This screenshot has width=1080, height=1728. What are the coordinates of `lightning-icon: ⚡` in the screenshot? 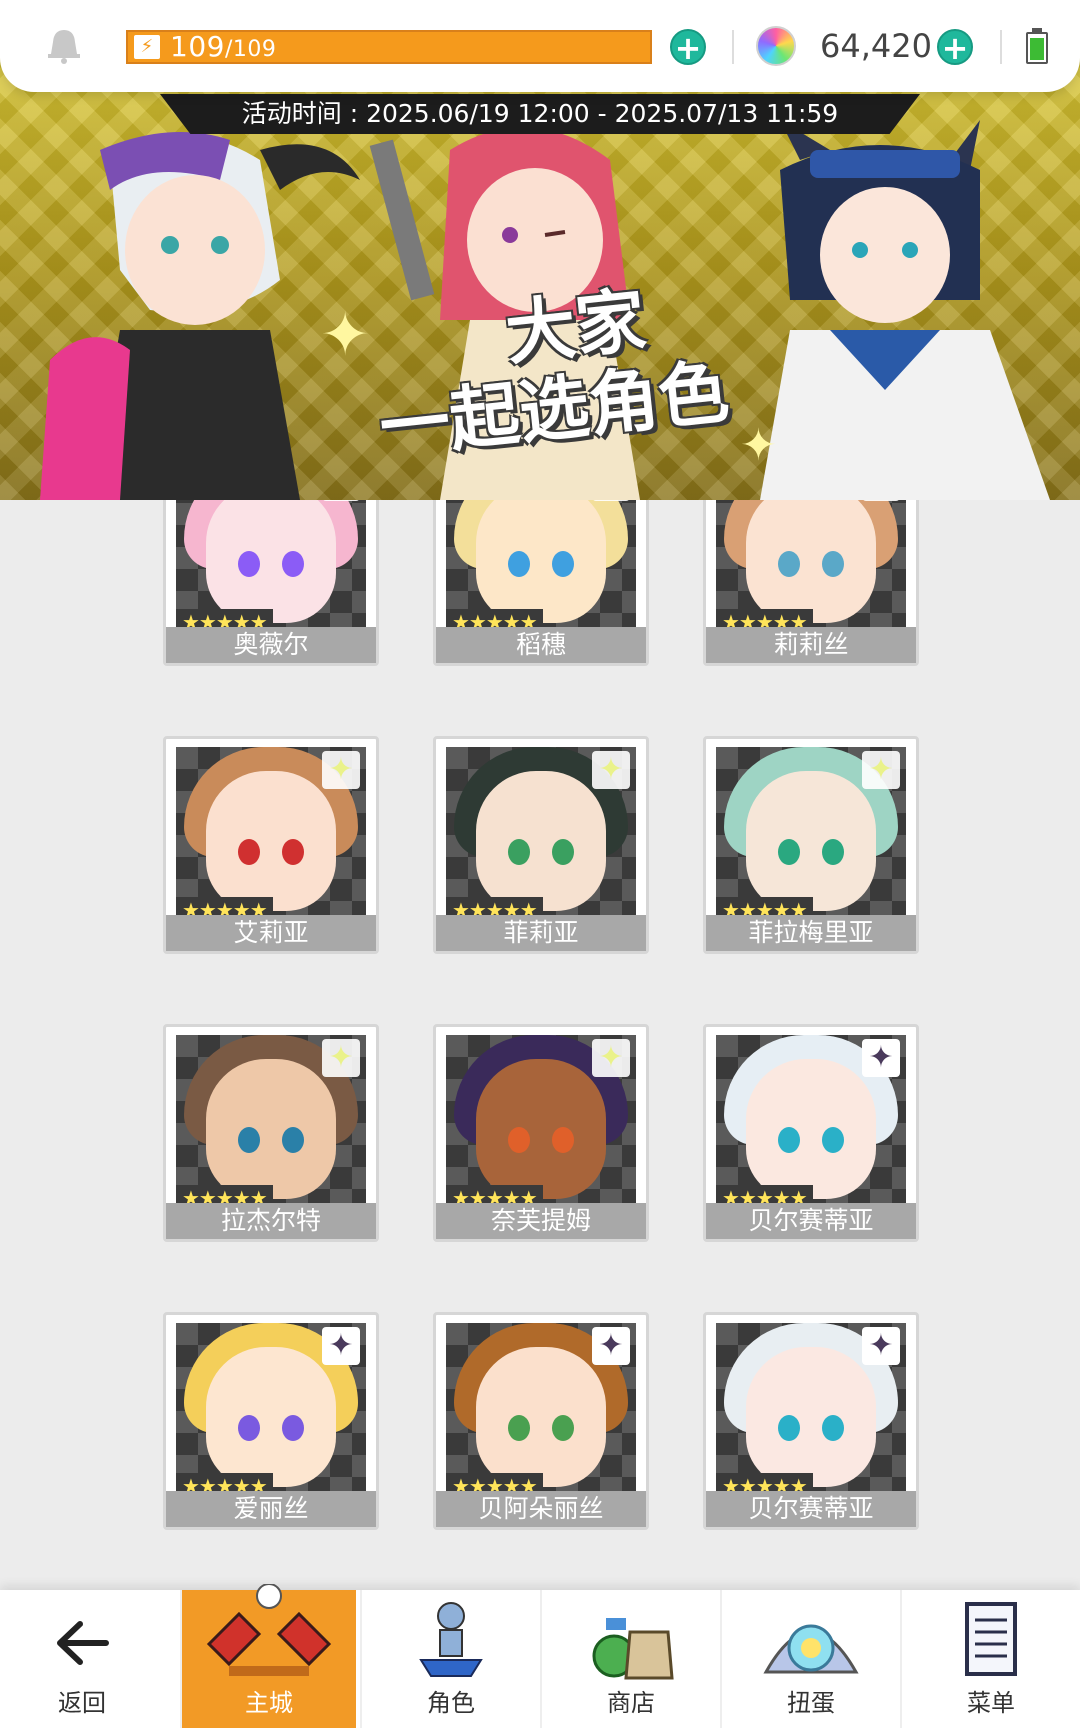 It's located at (147, 47).